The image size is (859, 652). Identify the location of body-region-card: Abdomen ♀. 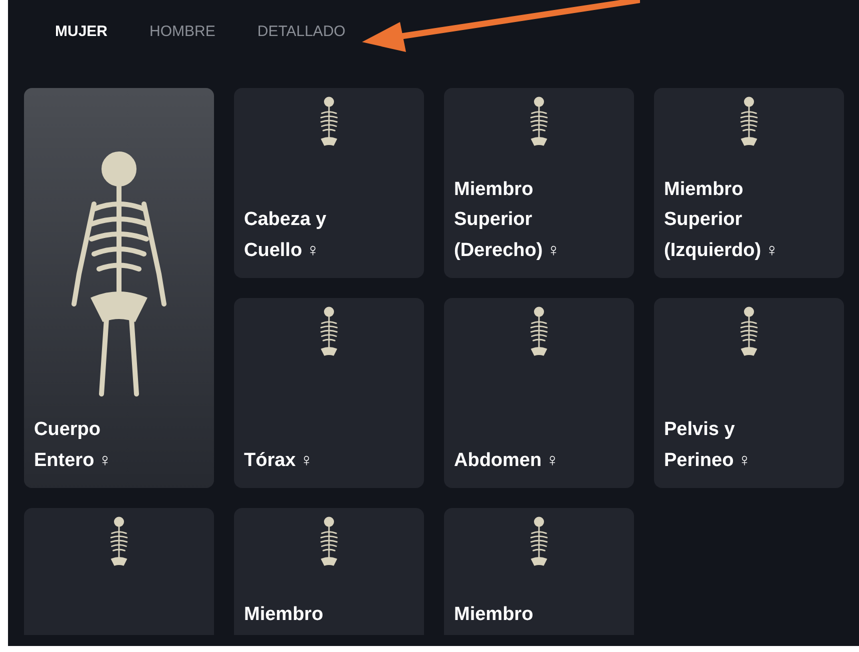
(539, 393).